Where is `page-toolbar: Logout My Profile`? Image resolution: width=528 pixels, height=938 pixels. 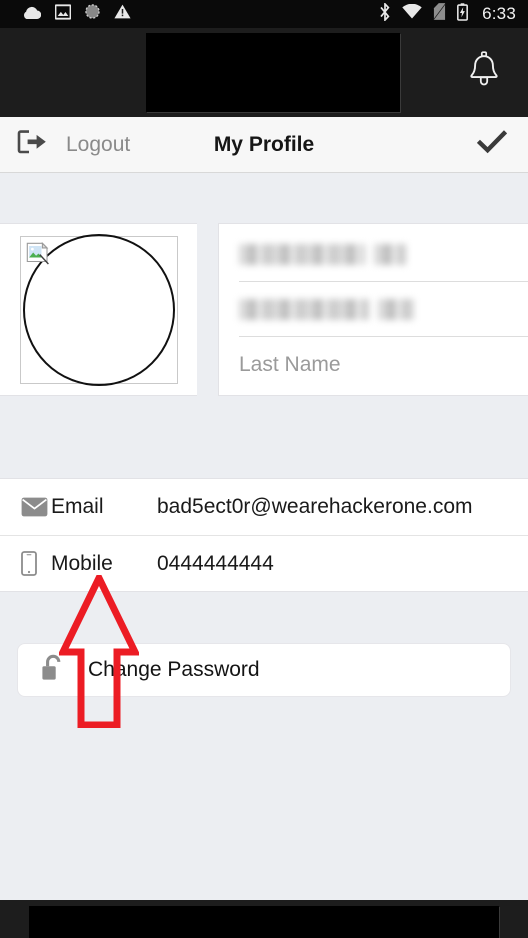 page-toolbar: Logout My Profile is located at coordinates (264, 145).